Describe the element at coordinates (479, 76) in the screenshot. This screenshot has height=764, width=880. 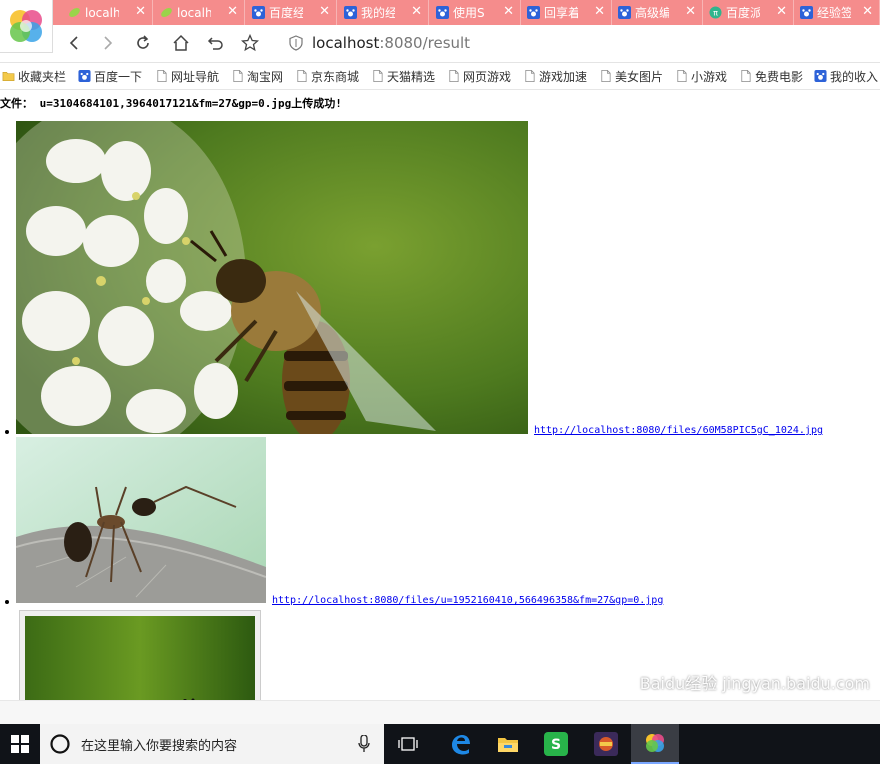
I see `bookmark-web-games: 网页游戏` at that location.